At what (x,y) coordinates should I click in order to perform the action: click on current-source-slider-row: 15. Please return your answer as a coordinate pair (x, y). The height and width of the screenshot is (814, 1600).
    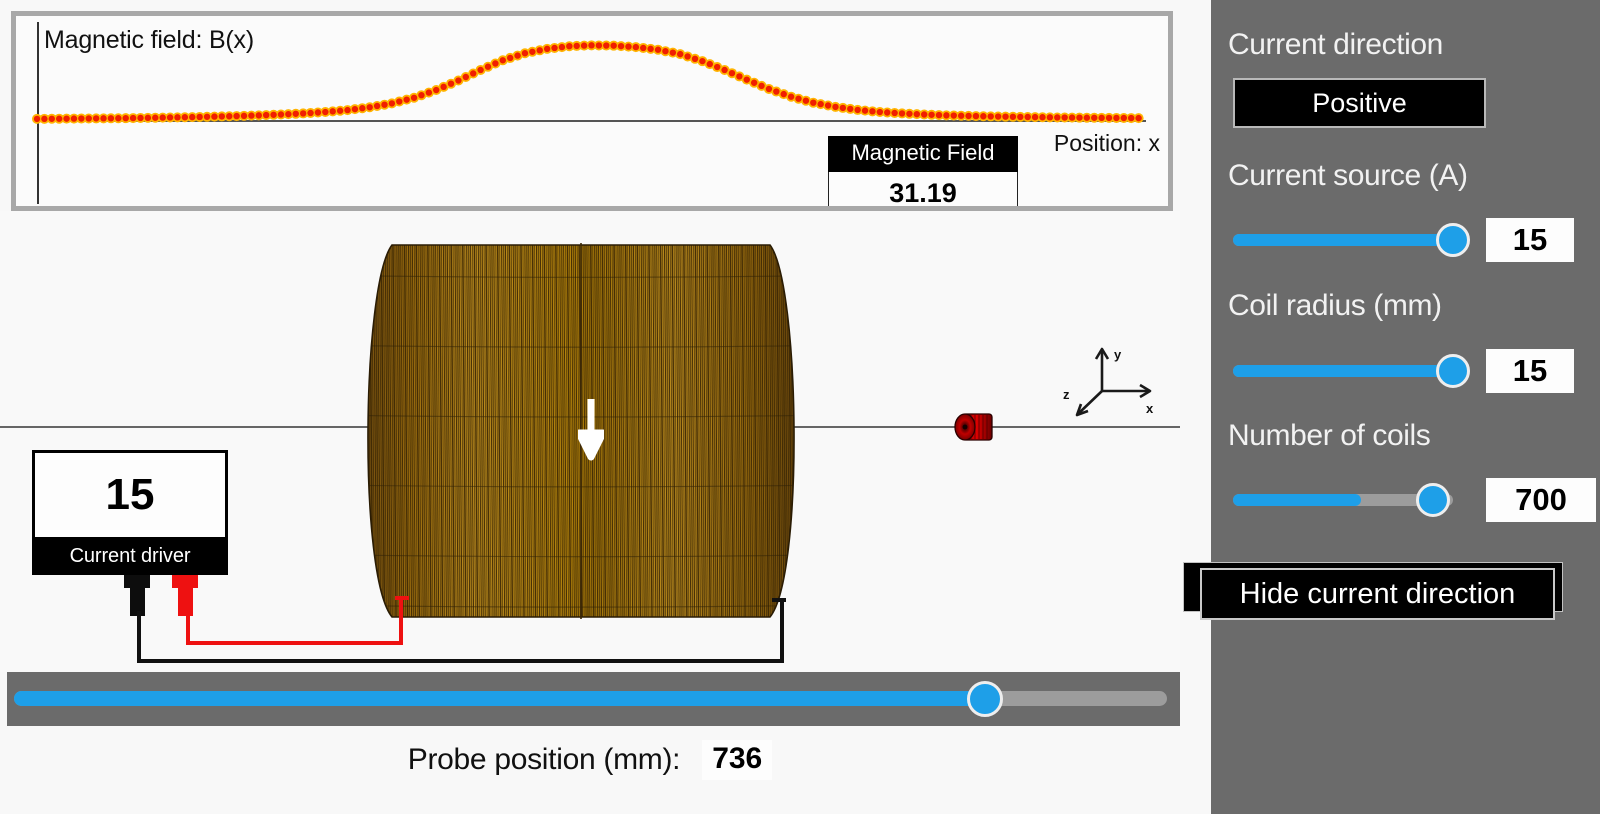
    Looking at the image, I should click on (1405, 240).